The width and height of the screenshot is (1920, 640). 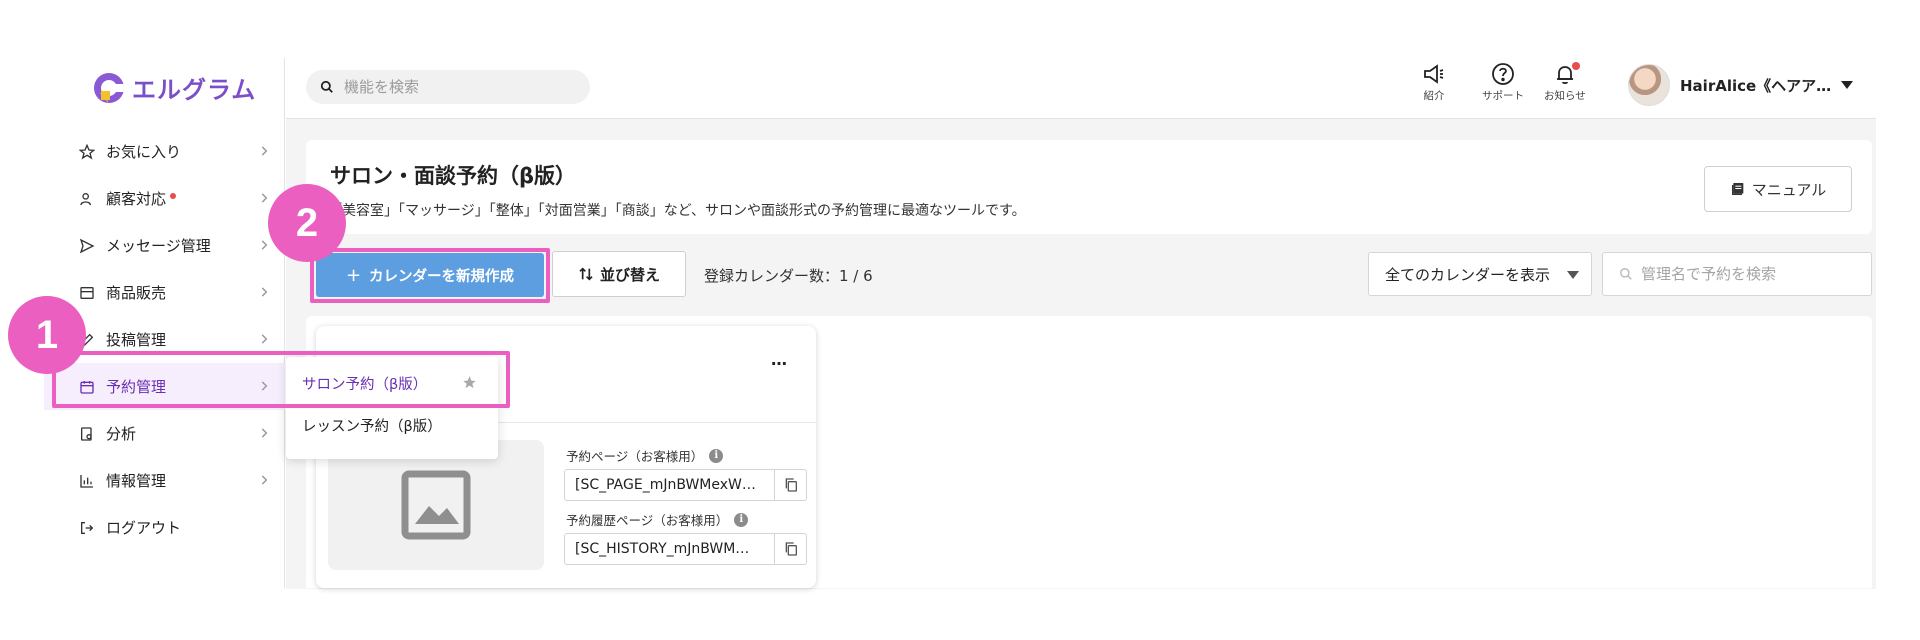 What do you see at coordinates (158, 246) in the screenshot?
I see `sidebar-item-label: メッセージ管理` at bounding box center [158, 246].